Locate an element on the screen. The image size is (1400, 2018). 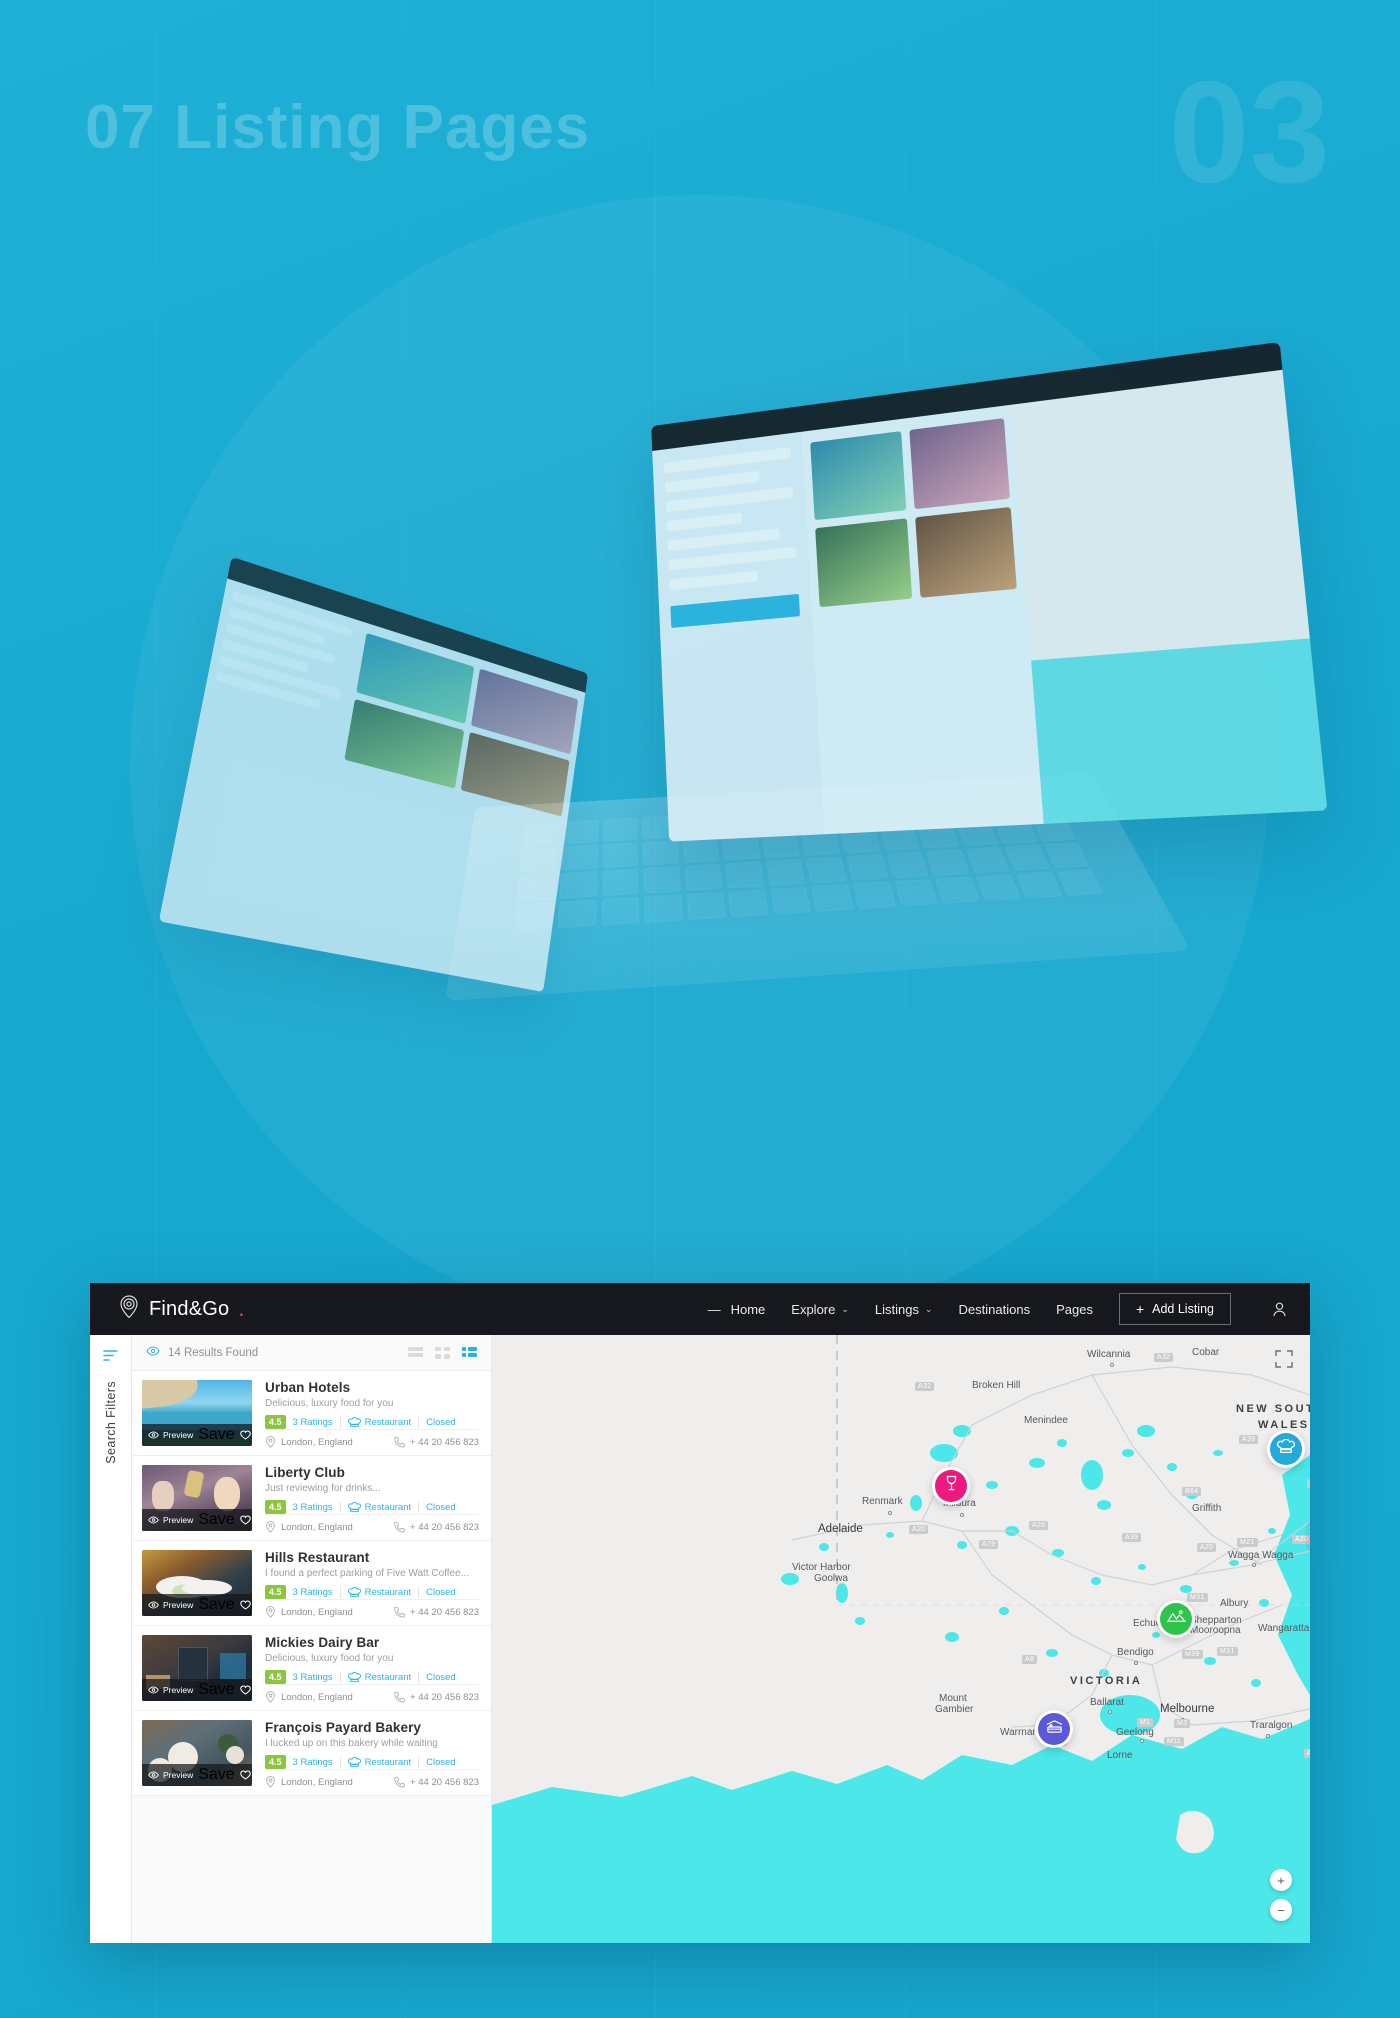
listing-title: Urban Hotels is located at coordinates (308, 1387).